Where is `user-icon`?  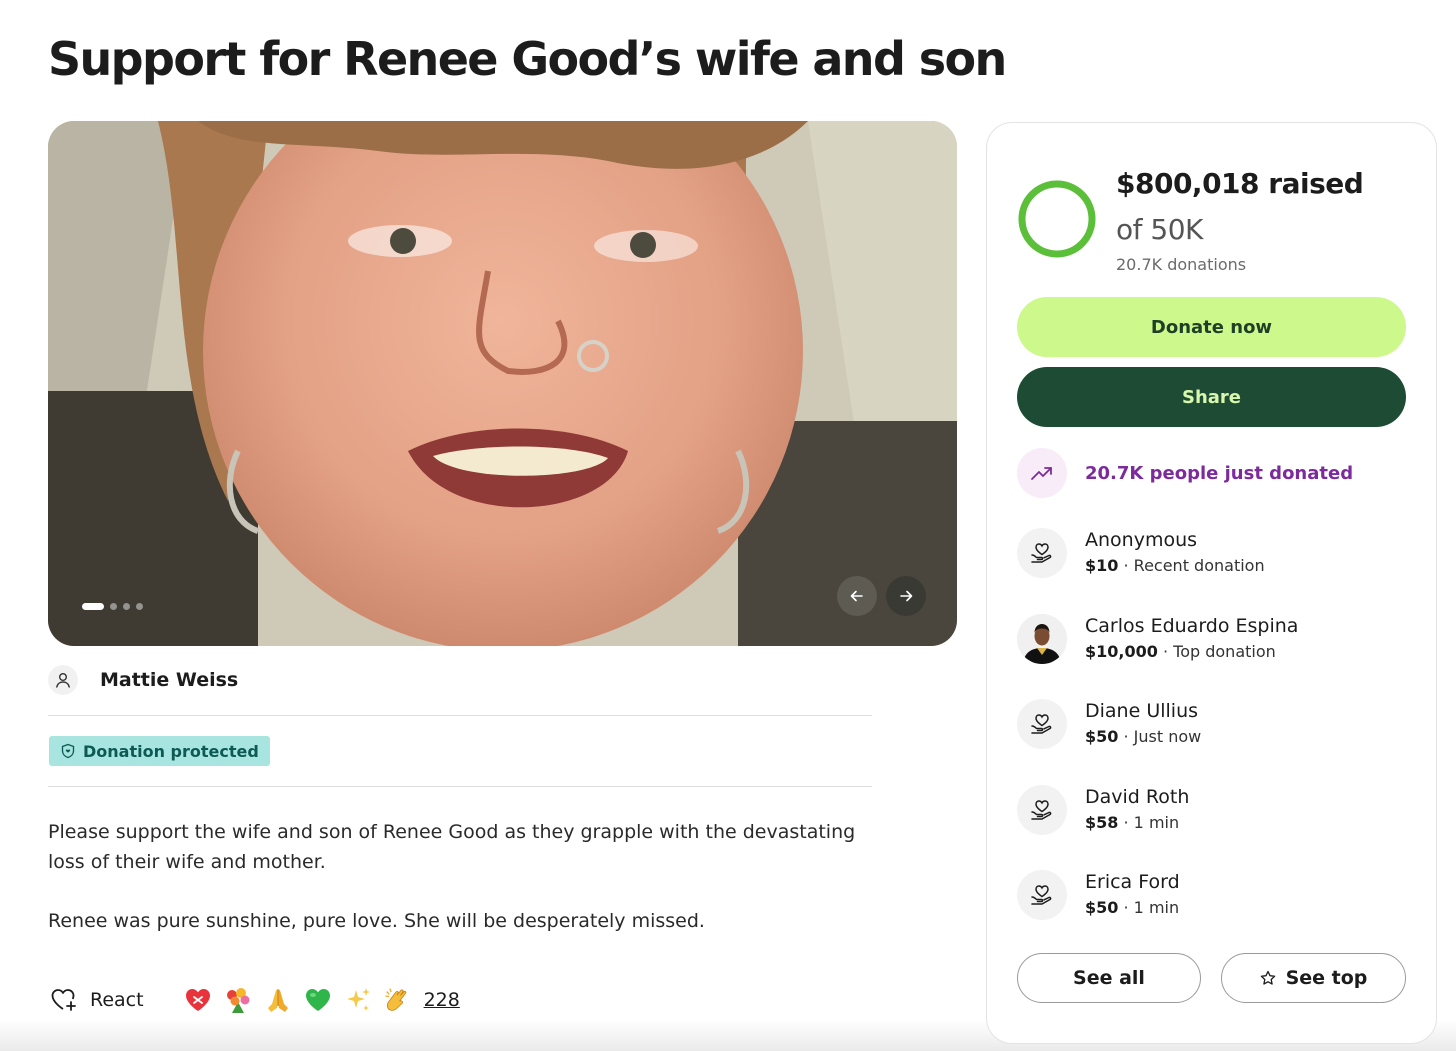
user-icon is located at coordinates (63, 680).